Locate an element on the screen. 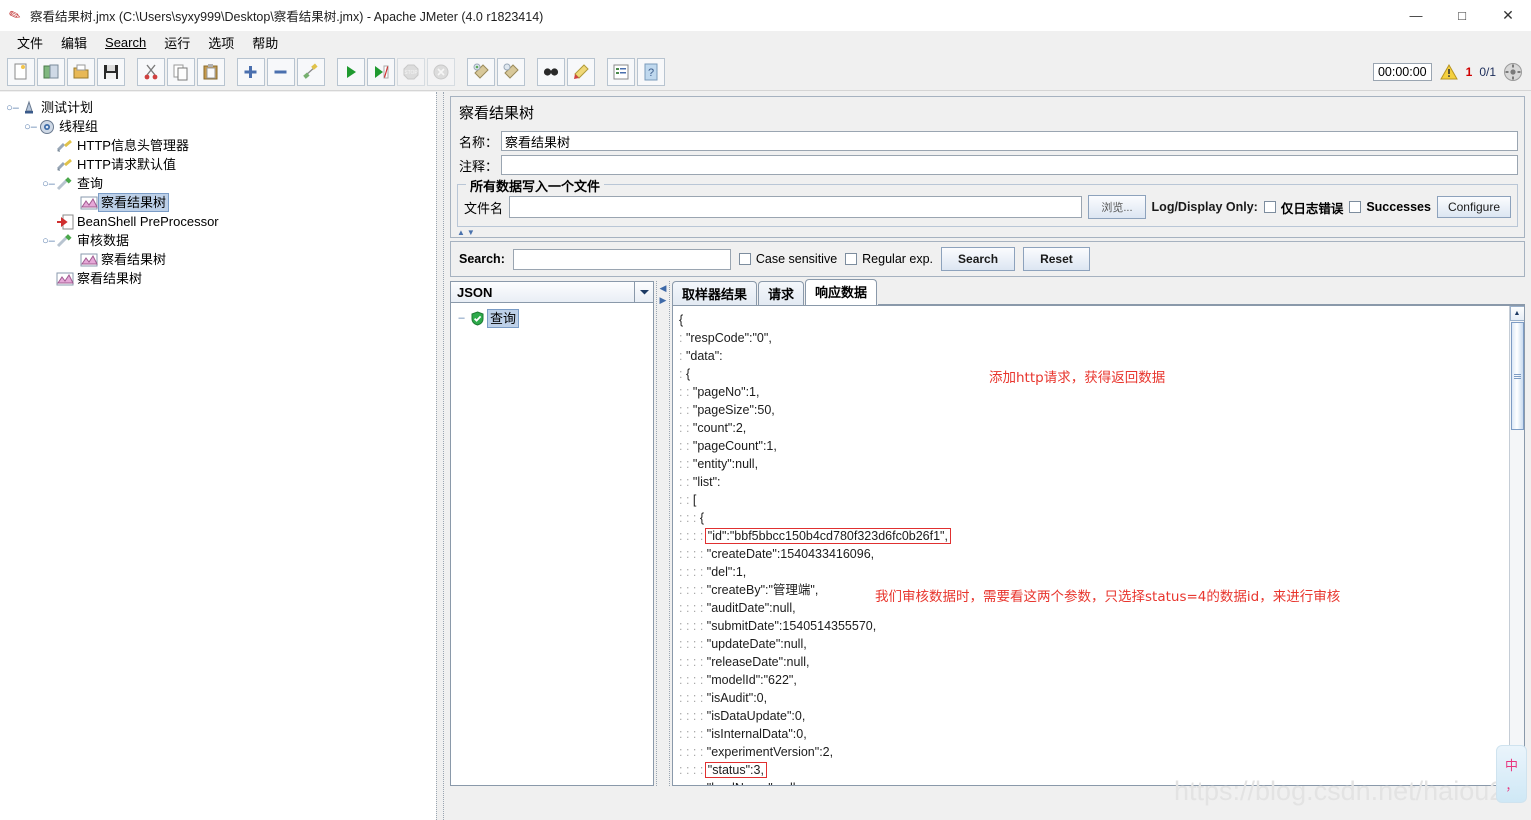  scrollbar-thumb is located at coordinates (1517, 376).